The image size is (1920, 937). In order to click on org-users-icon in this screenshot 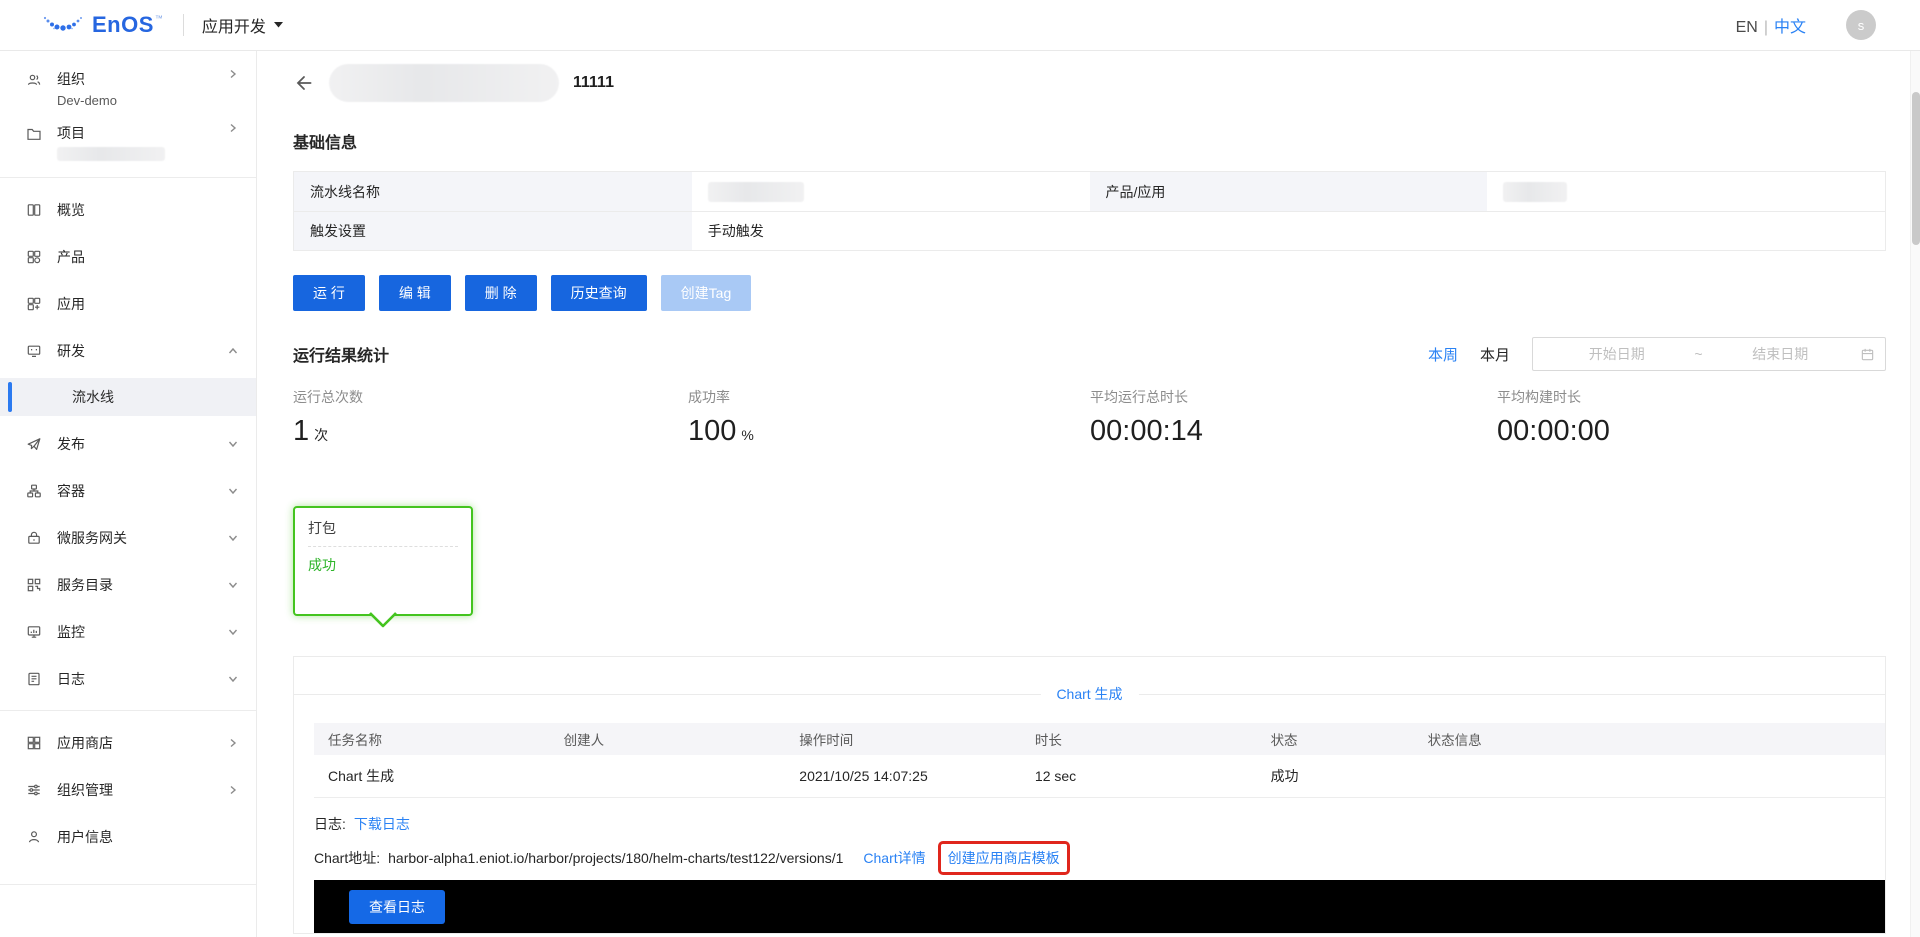, I will do `click(34, 80)`.